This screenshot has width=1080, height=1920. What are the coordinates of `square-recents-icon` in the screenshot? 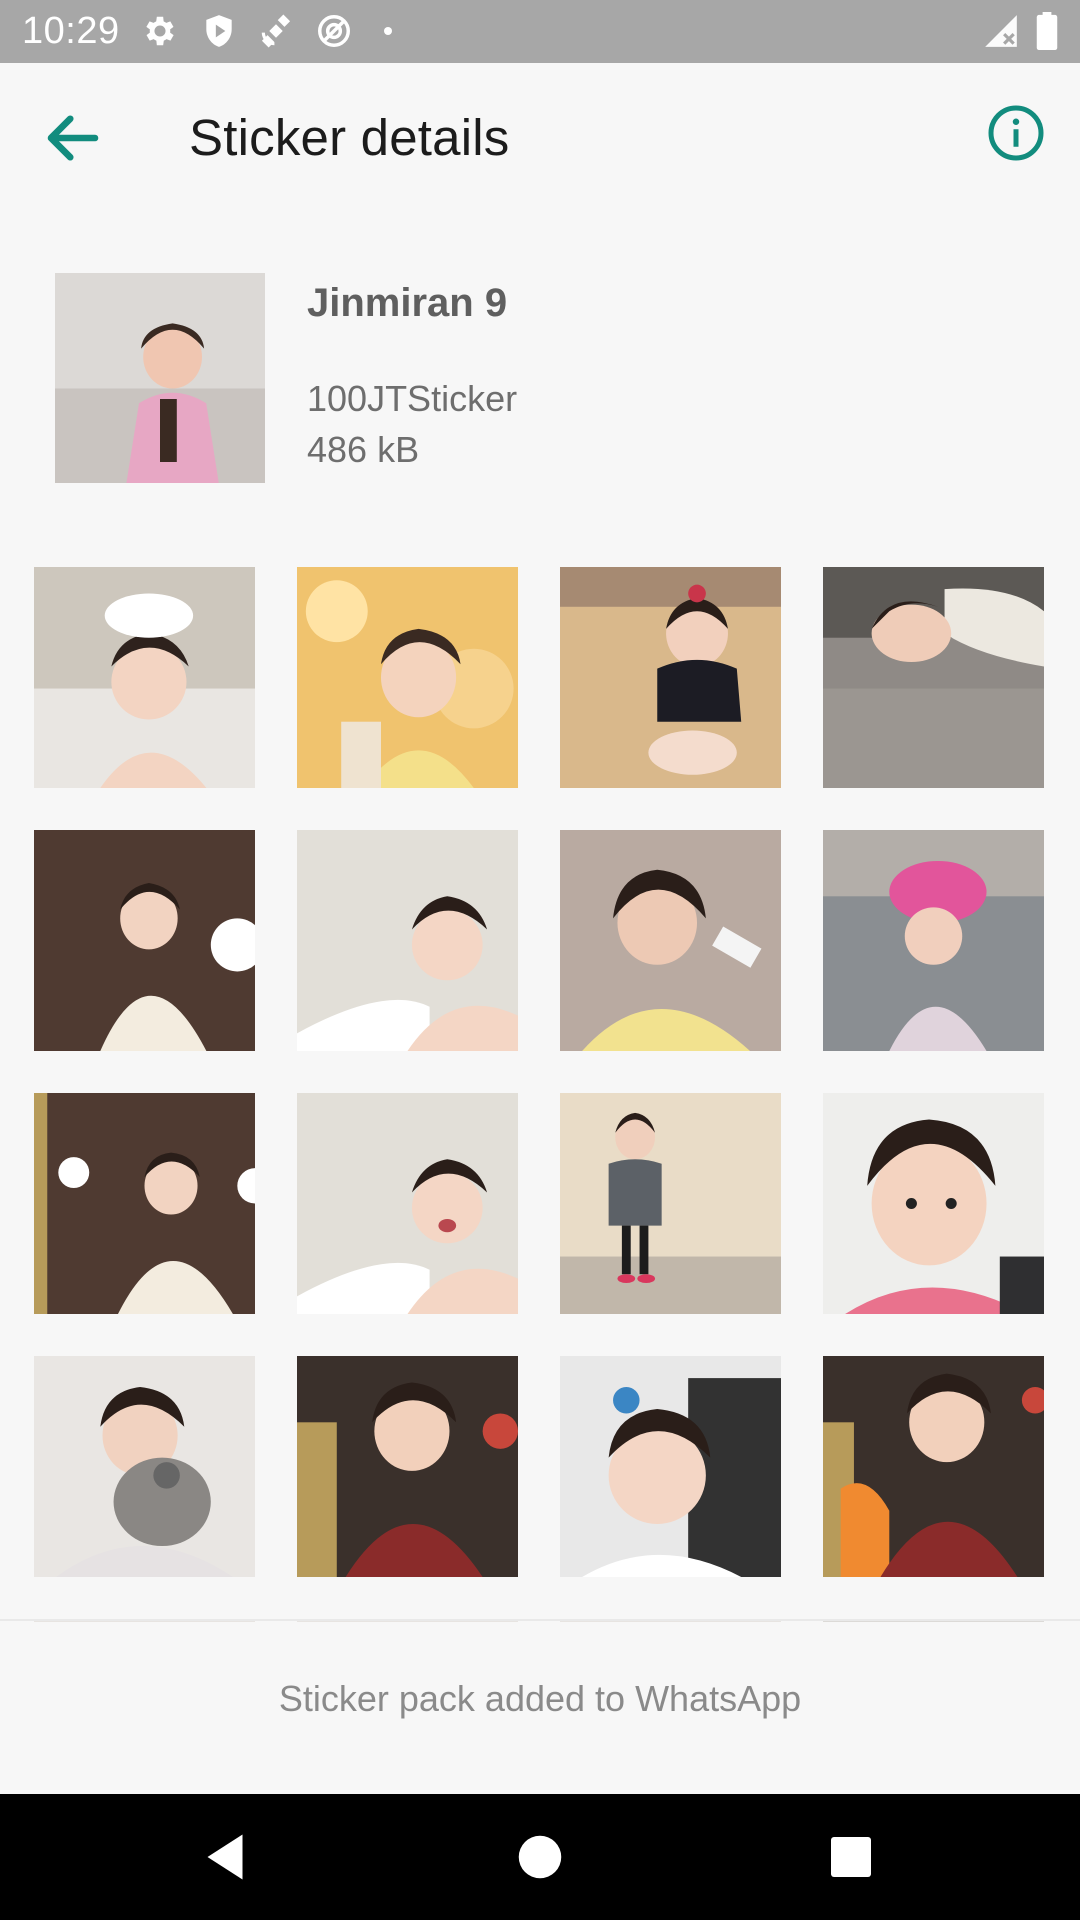 It's located at (851, 1857).